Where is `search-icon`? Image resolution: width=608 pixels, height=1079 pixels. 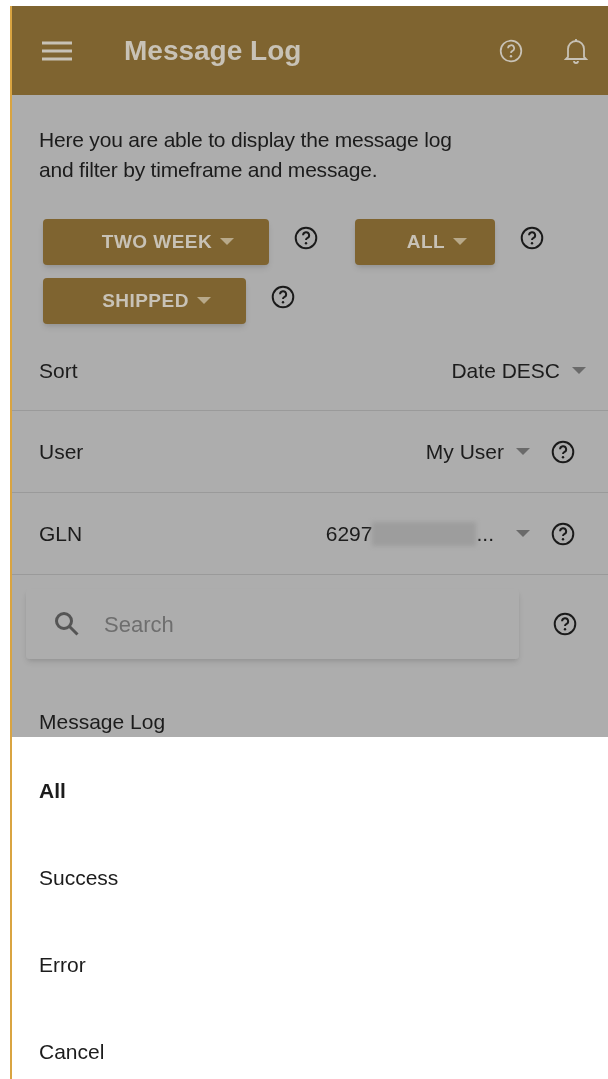 search-icon is located at coordinates (67, 624).